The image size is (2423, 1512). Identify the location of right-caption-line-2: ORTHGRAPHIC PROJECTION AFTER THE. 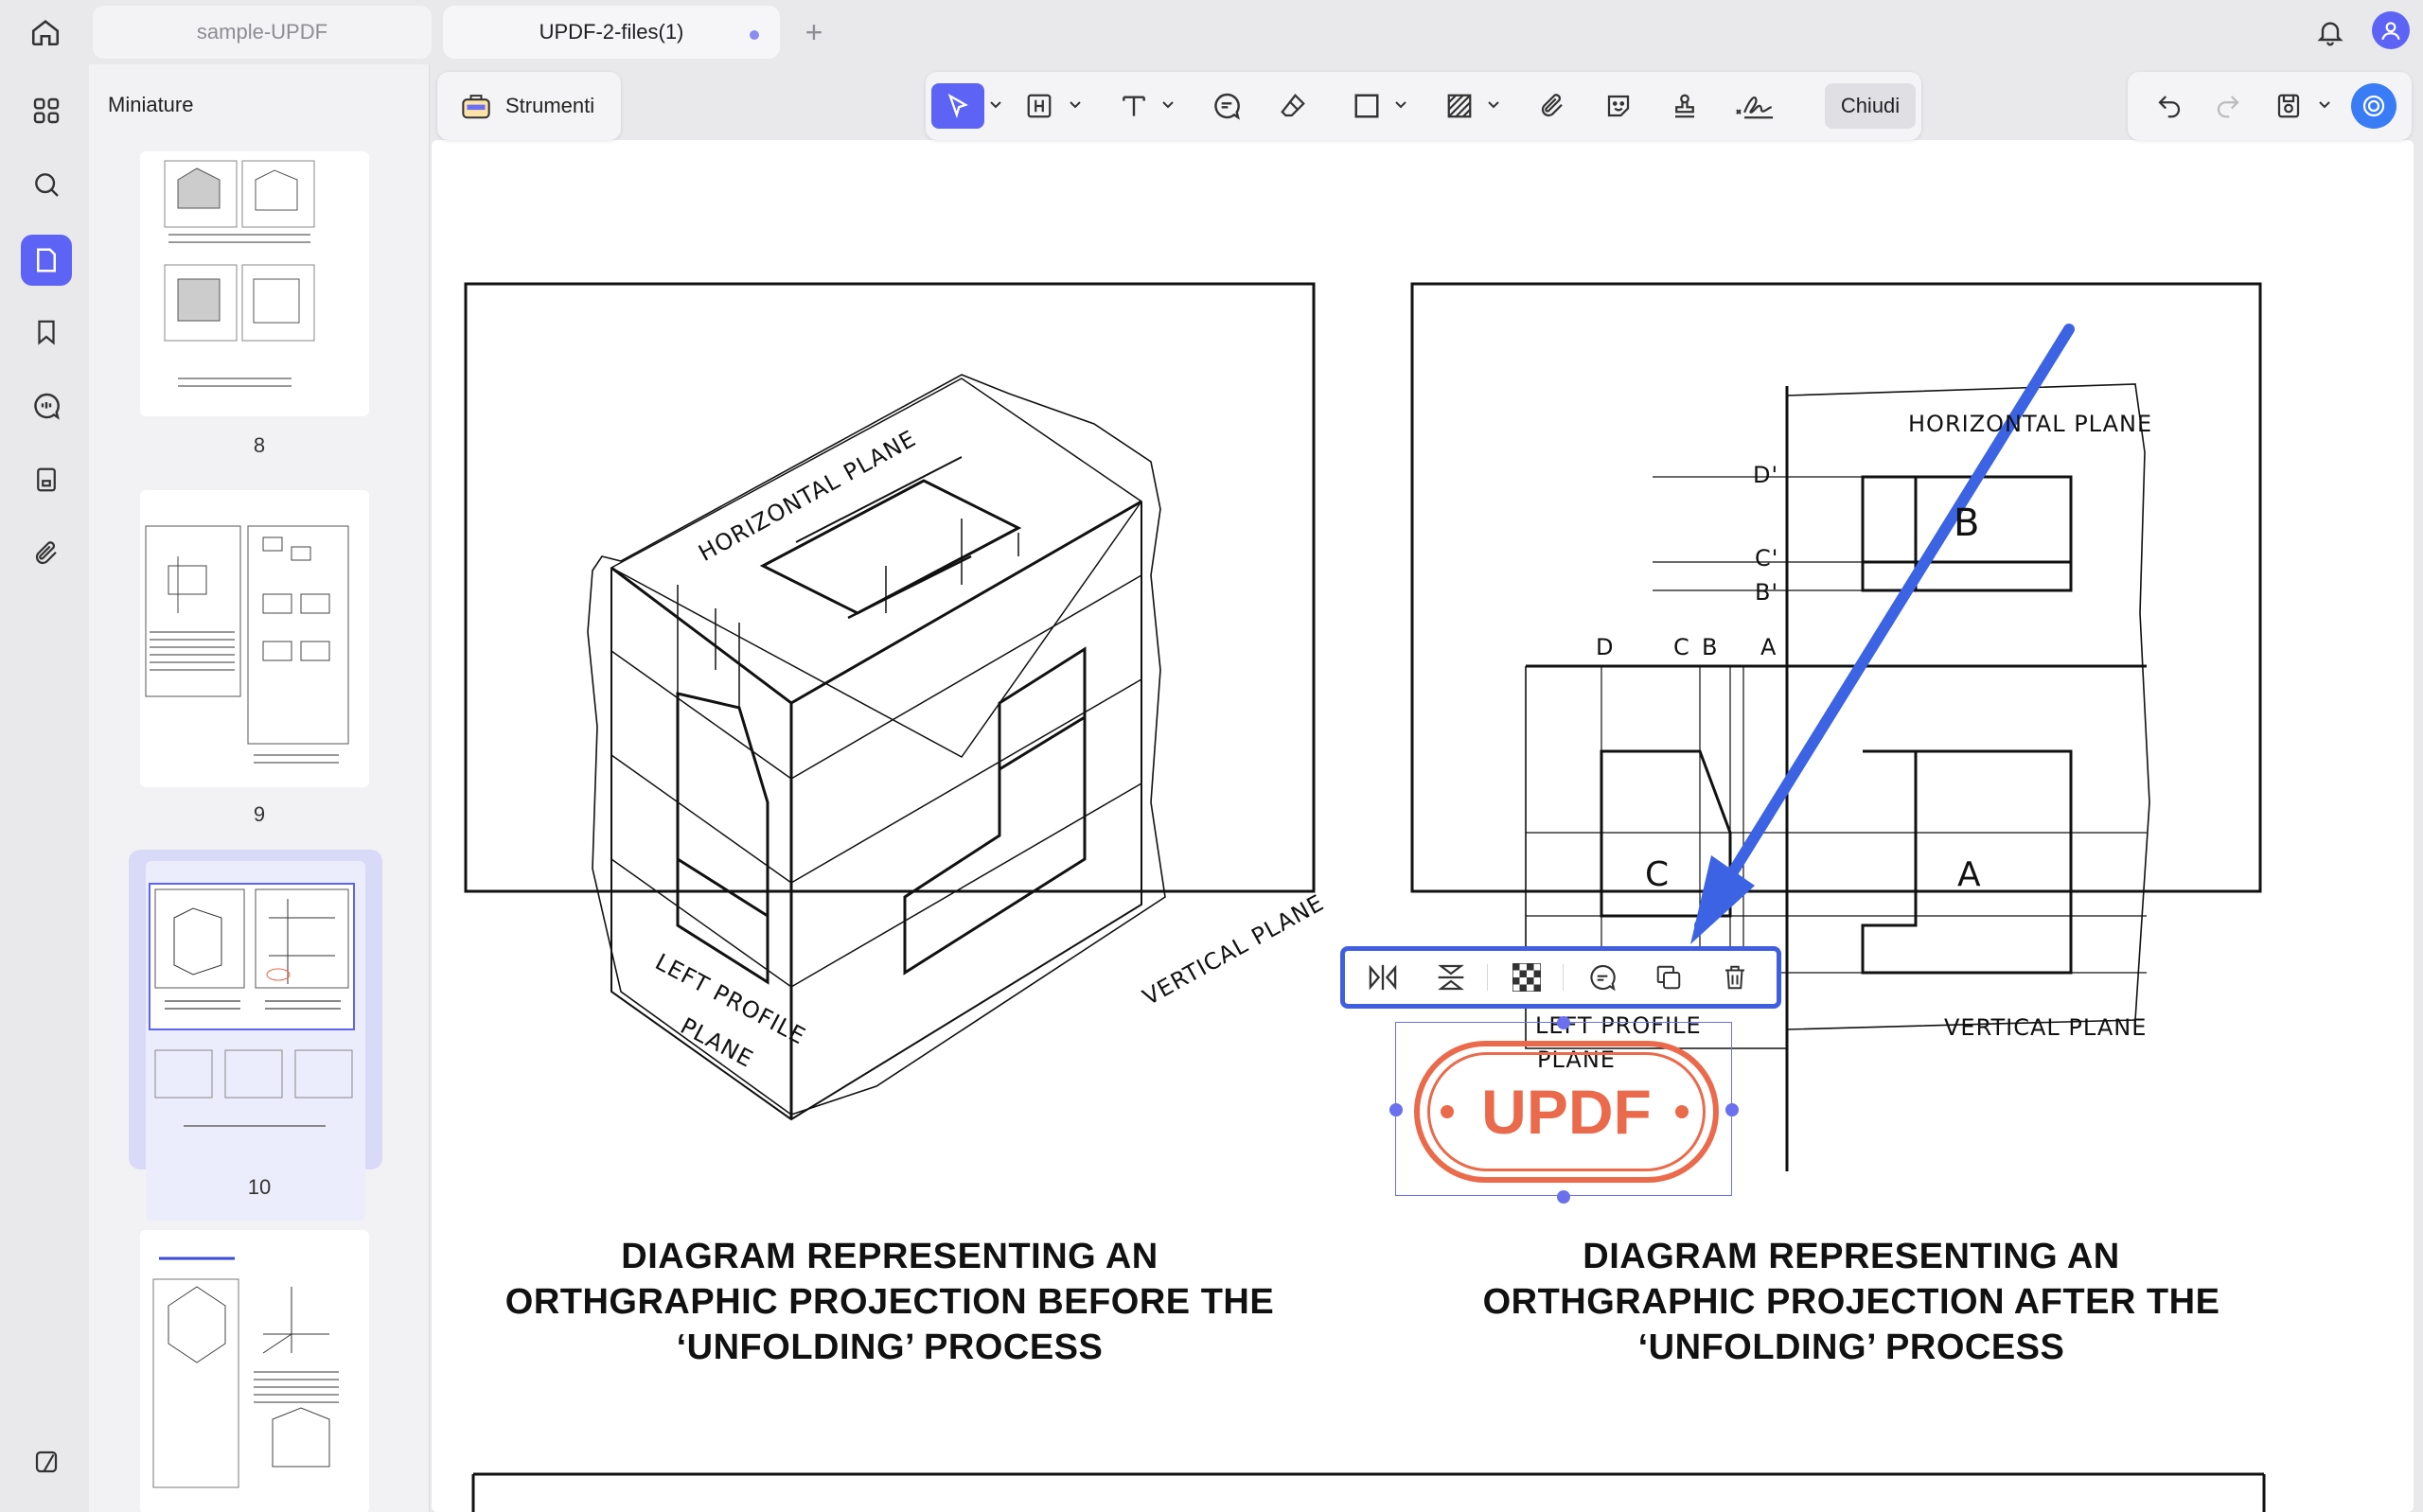
(1851, 1302).